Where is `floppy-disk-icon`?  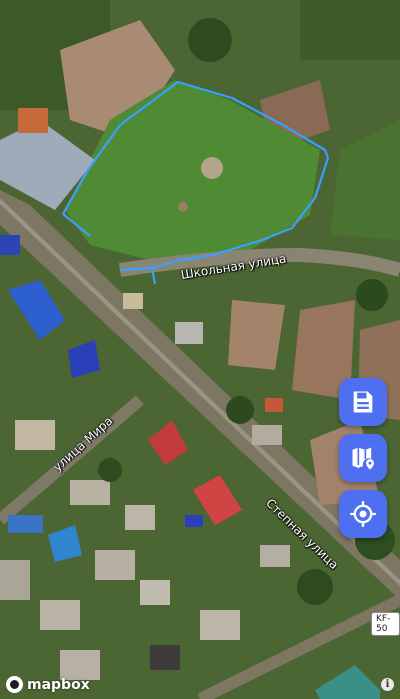 floppy-disk-icon is located at coordinates (363, 402).